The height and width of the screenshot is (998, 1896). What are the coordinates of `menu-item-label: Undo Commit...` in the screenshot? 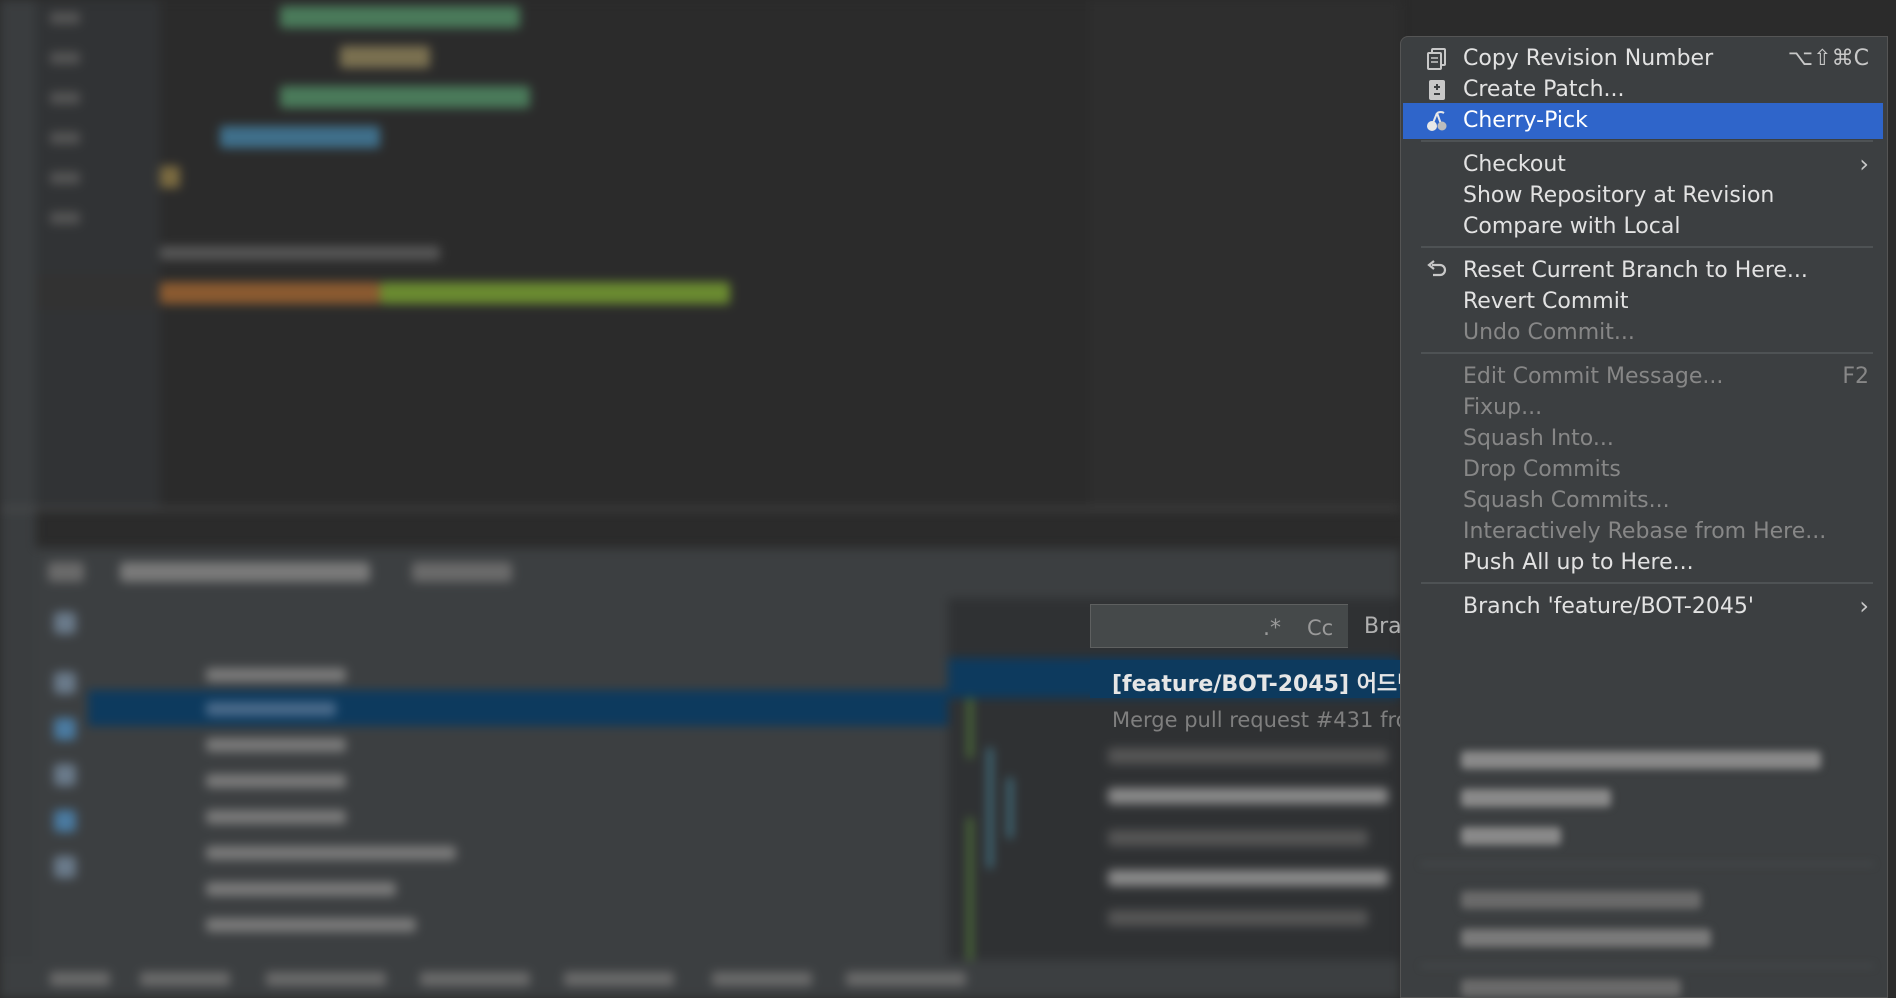 It's located at (1549, 332).